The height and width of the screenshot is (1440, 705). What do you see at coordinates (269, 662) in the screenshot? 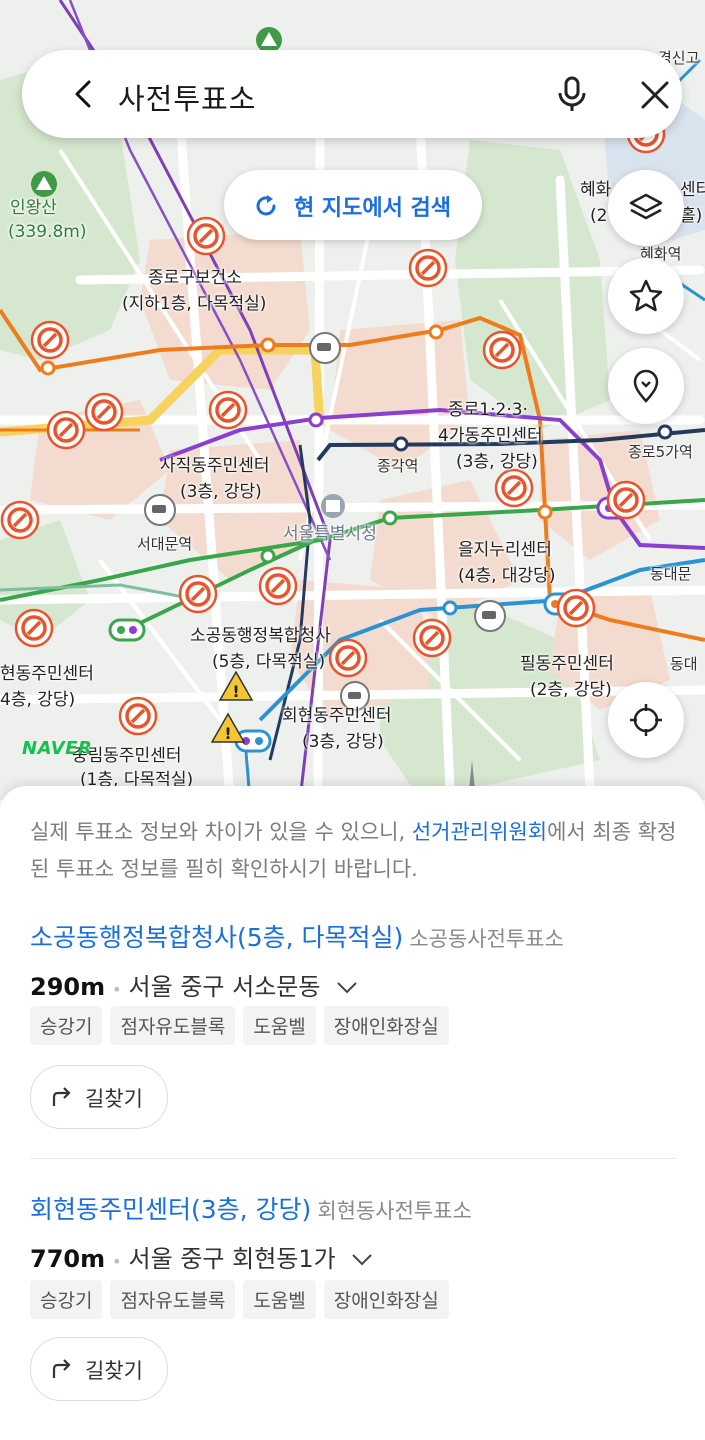
I see `map-label-sogong-sub: (5층, 다목적실)` at bounding box center [269, 662].